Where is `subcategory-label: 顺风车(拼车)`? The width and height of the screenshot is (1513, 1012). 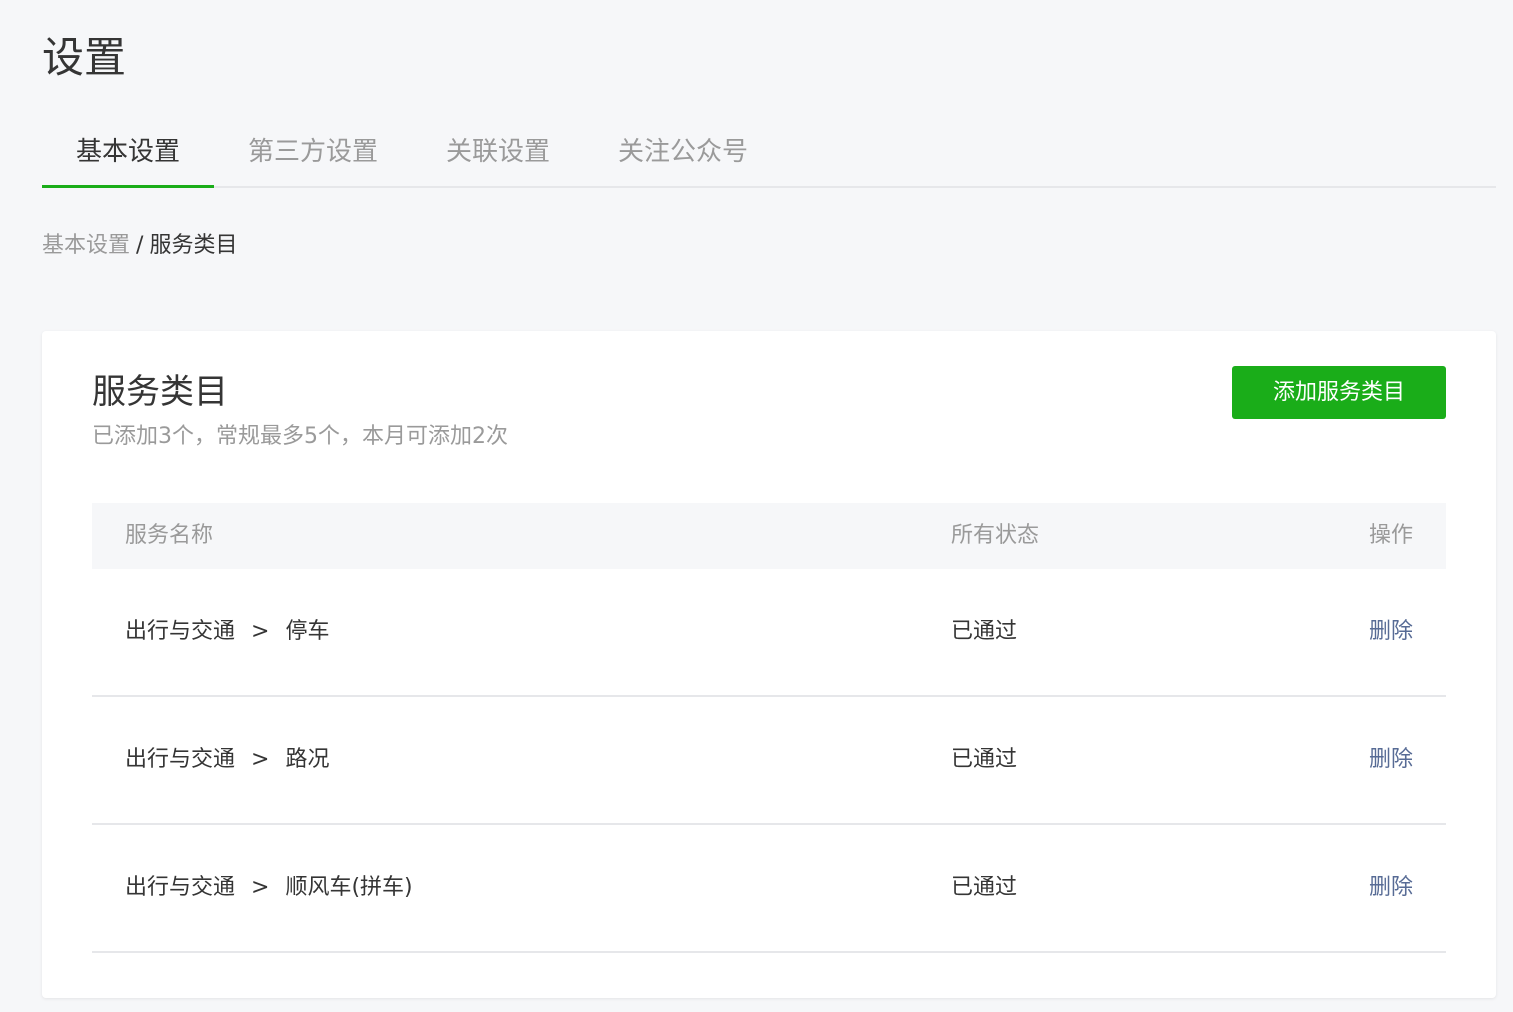
subcategory-label: 顺风车(拼车) is located at coordinates (349, 887).